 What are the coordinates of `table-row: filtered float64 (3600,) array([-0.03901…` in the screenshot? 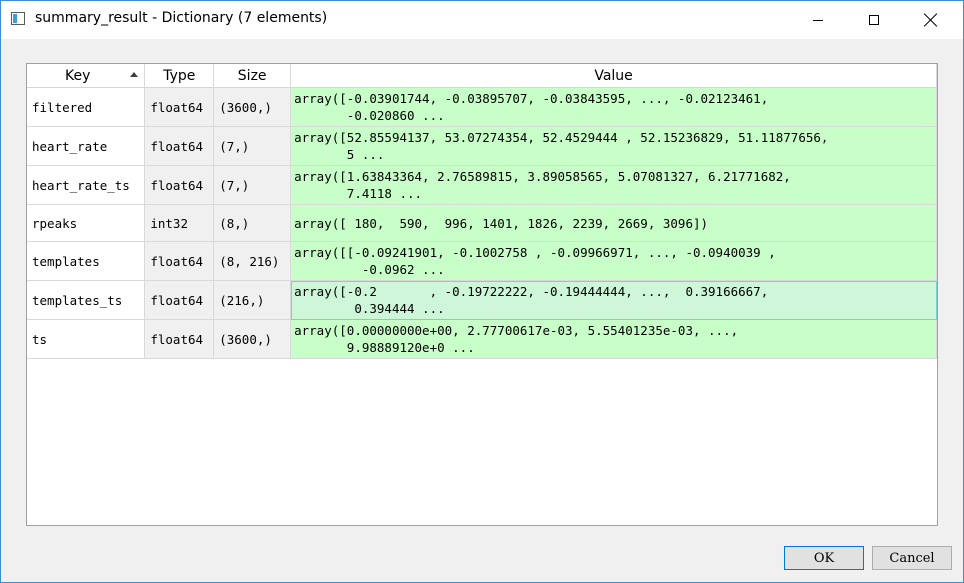 It's located at (482, 107).